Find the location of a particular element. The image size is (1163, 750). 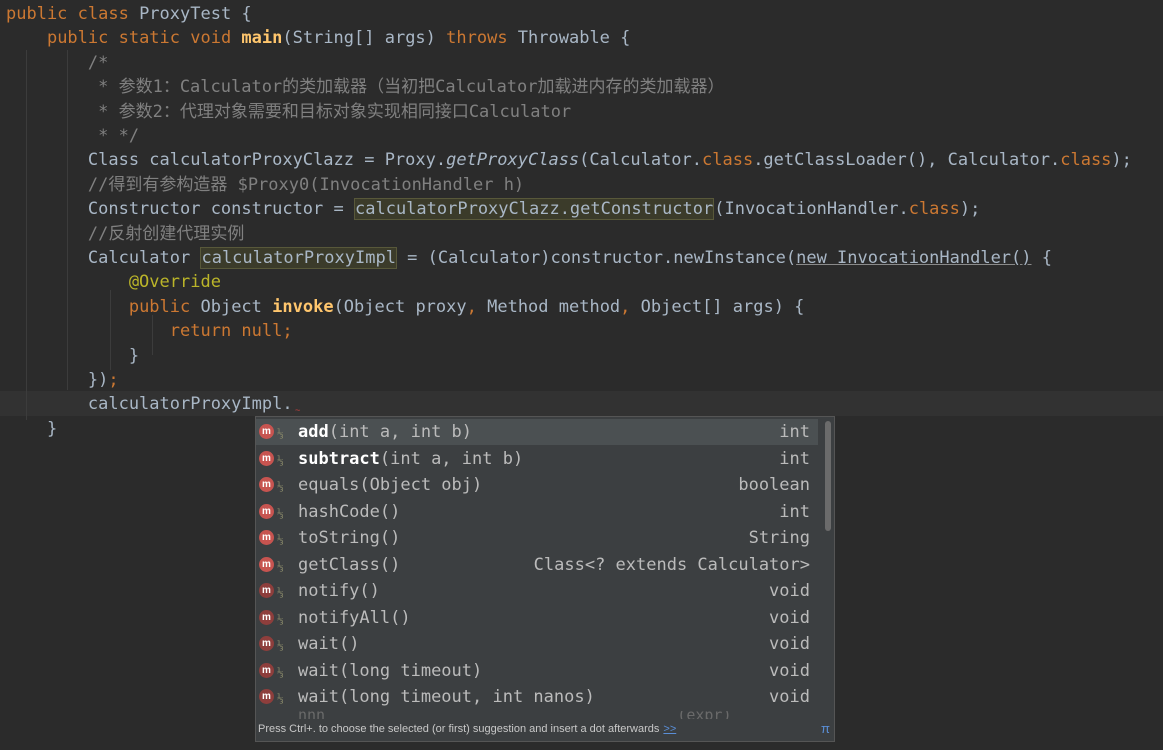

completion-item-signature: wait() is located at coordinates (328, 644).